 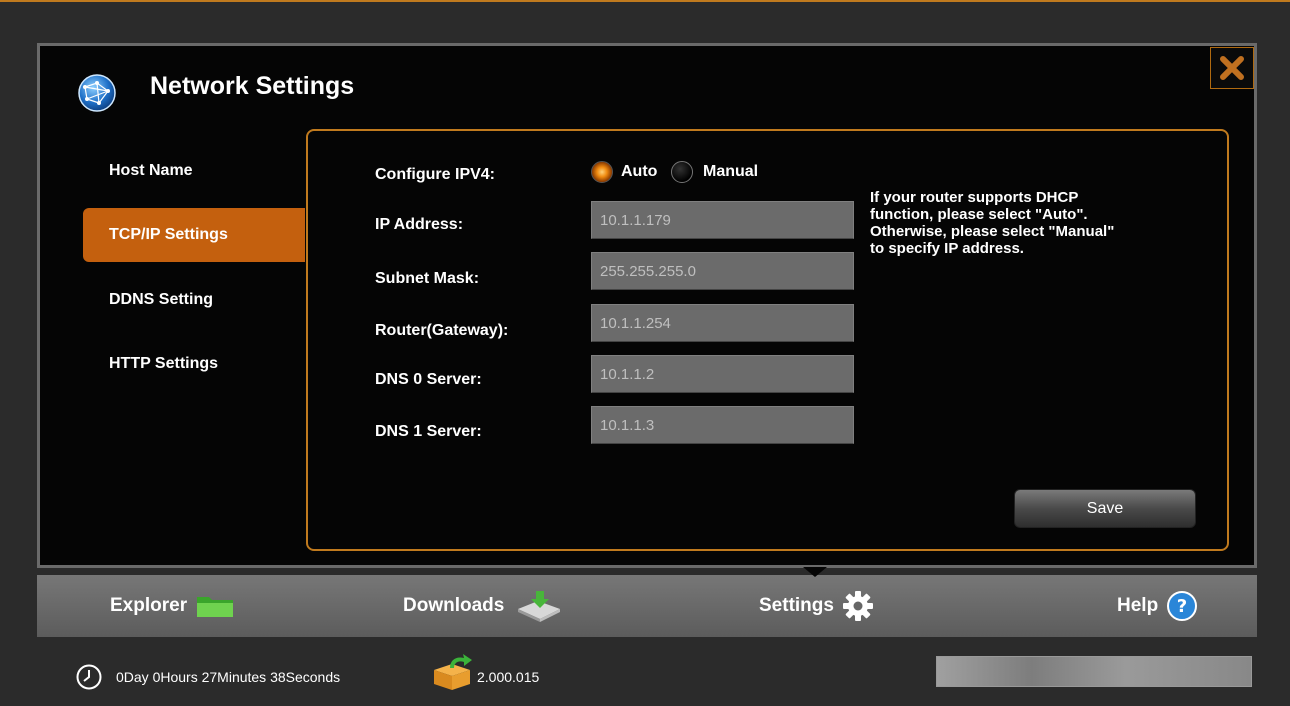 I want to click on download-drive-icon, so click(x=539, y=606).